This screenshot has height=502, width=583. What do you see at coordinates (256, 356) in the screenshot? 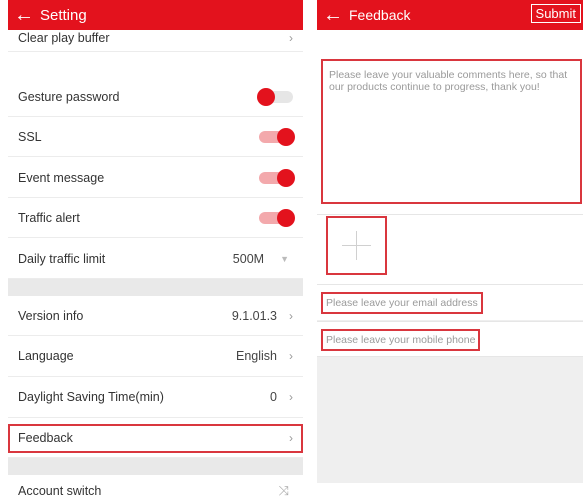
I see `language-value: English` at bounding box center [256, 356].